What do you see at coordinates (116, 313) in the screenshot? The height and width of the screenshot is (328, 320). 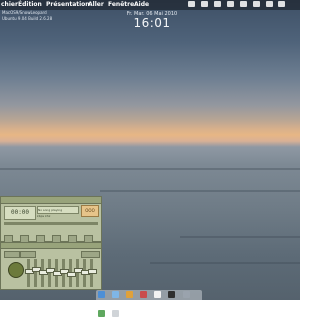 I see `trash-icon` at bounding box center [116, 313].